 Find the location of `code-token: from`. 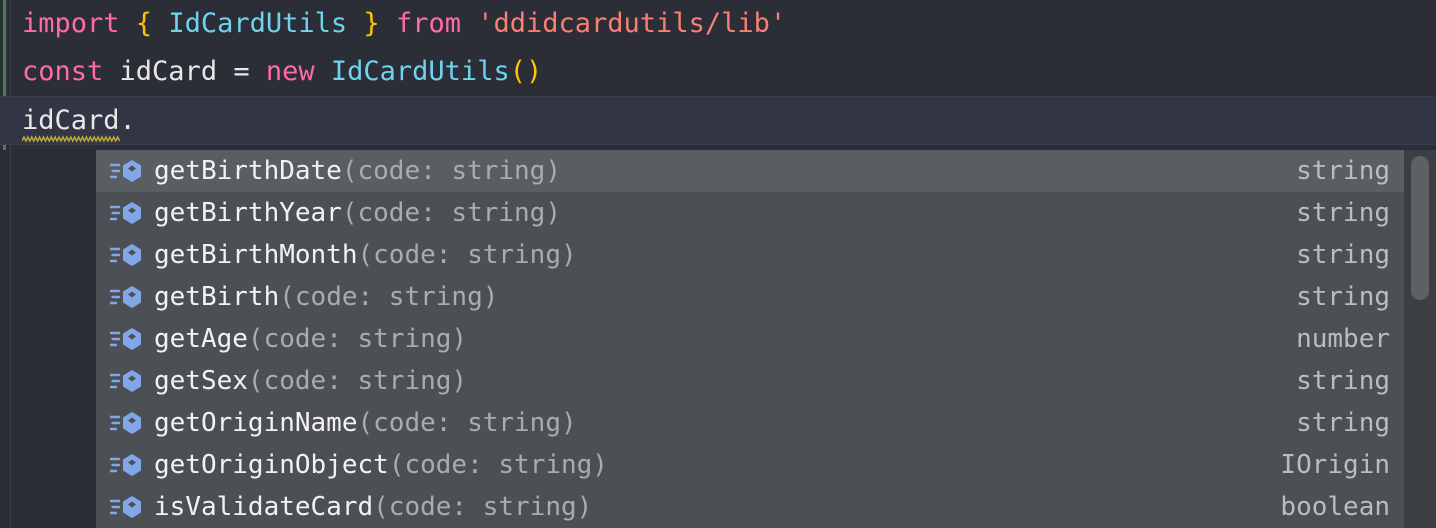

code-token: from is located at coordinates (428, 23).